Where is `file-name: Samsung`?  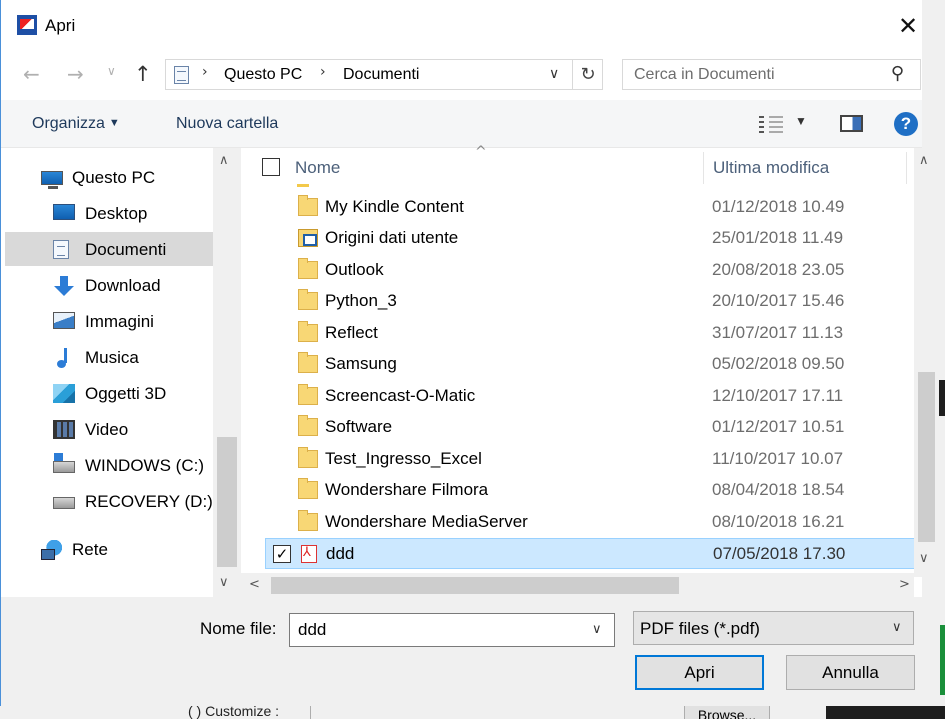
file-name: Samsung is located at coordinates (361, 363).